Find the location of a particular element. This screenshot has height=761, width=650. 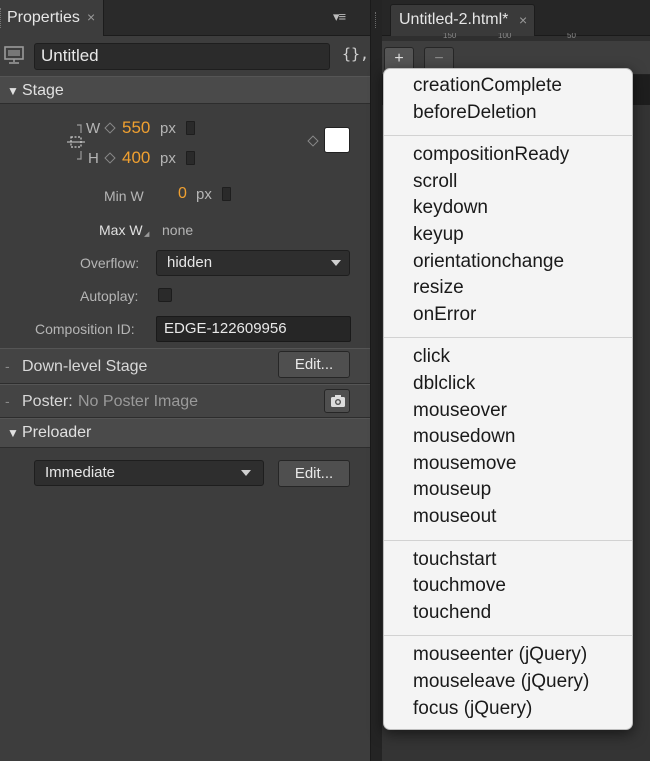

menu-item: orientationchange is located at coordinates (488, 262).